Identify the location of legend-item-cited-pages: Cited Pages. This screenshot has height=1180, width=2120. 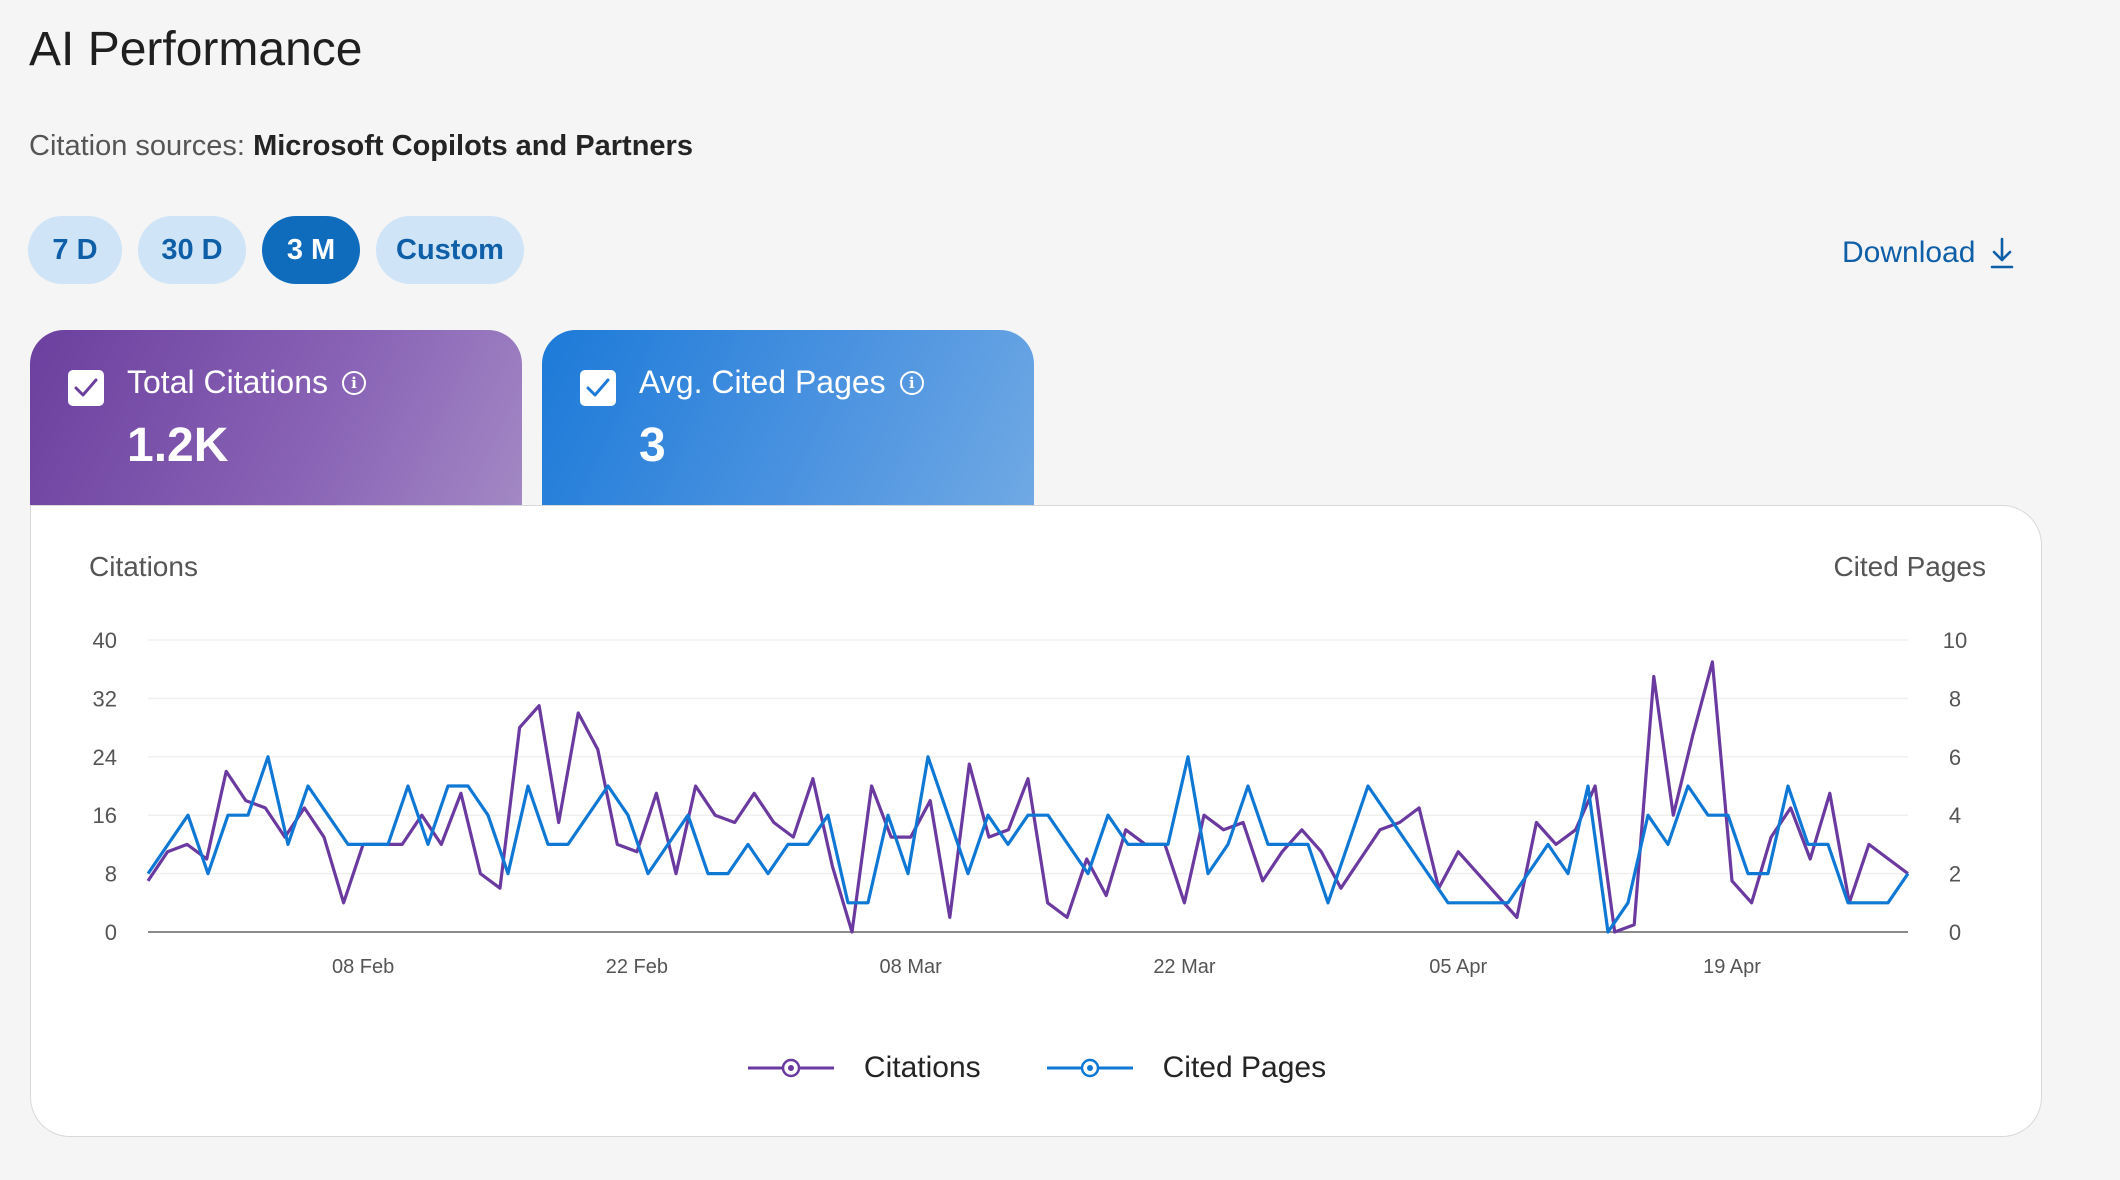
(1185, 1068).